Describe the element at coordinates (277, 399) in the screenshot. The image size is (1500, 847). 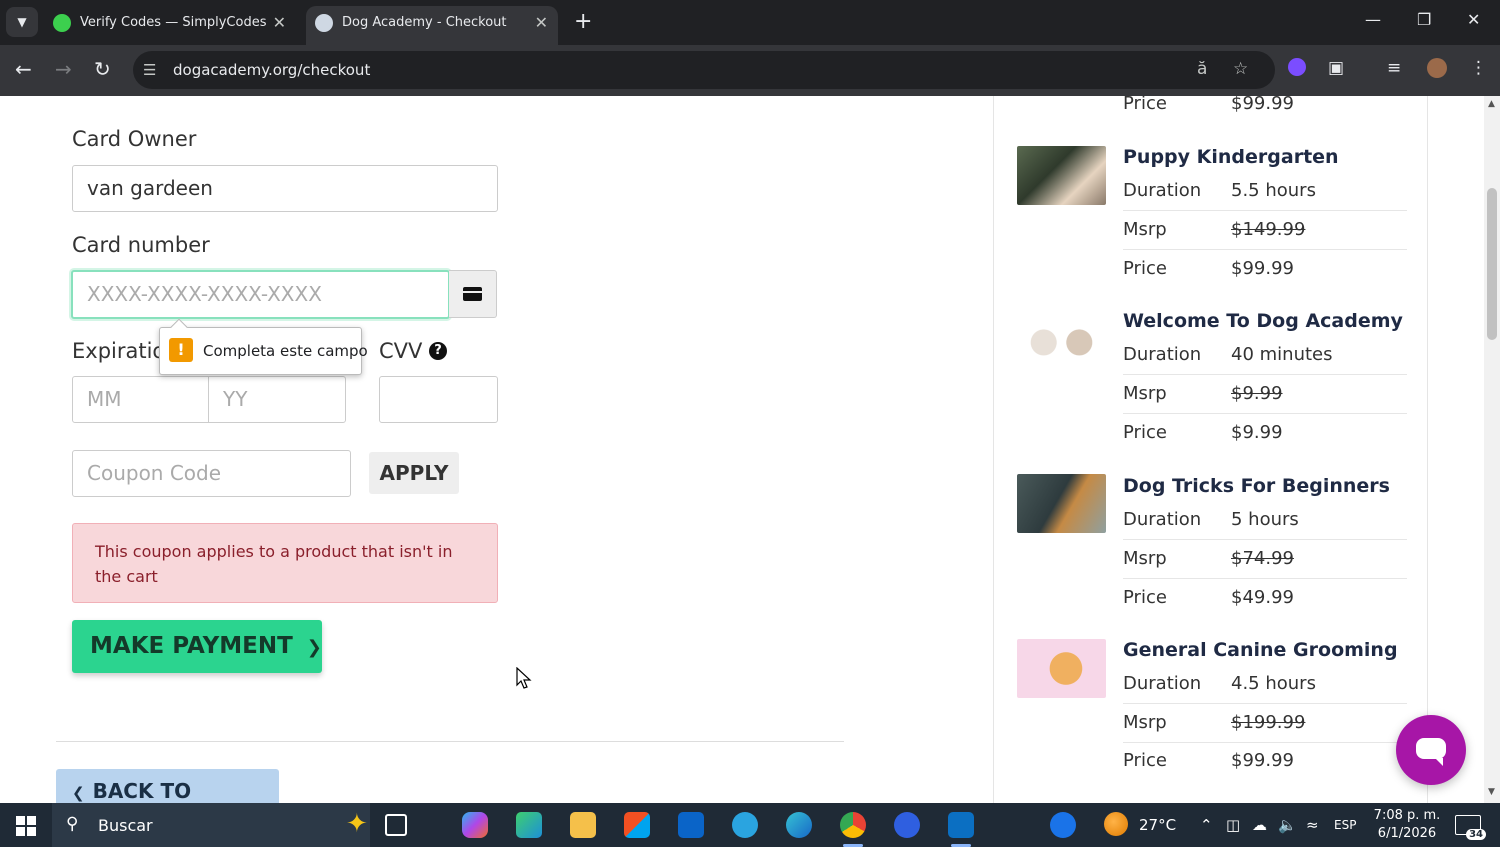
I see `expiration-year-input: YY` at that location.